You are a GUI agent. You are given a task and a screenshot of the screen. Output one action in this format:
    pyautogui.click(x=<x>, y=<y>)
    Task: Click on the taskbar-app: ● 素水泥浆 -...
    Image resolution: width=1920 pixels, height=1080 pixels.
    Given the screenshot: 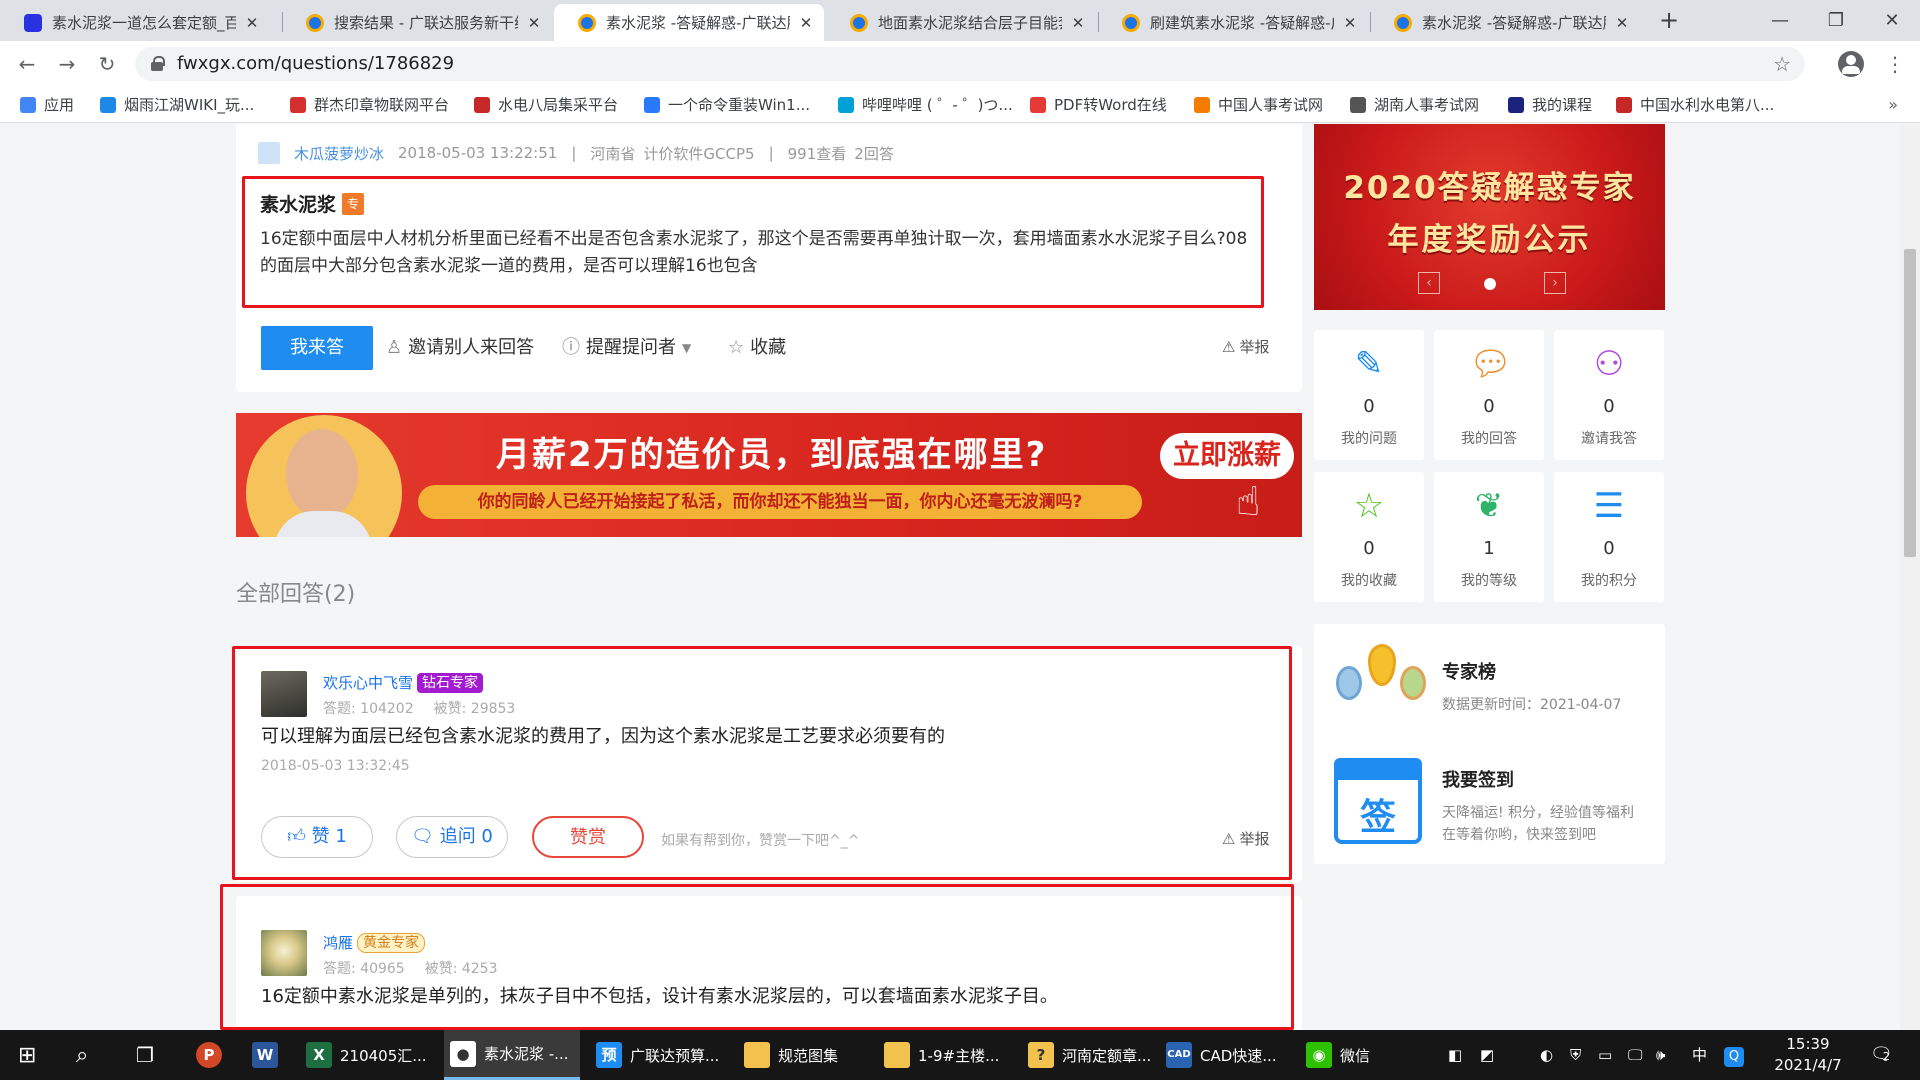 What is the action you would take?
    pyautogui.click(x=512, y=1055)
    